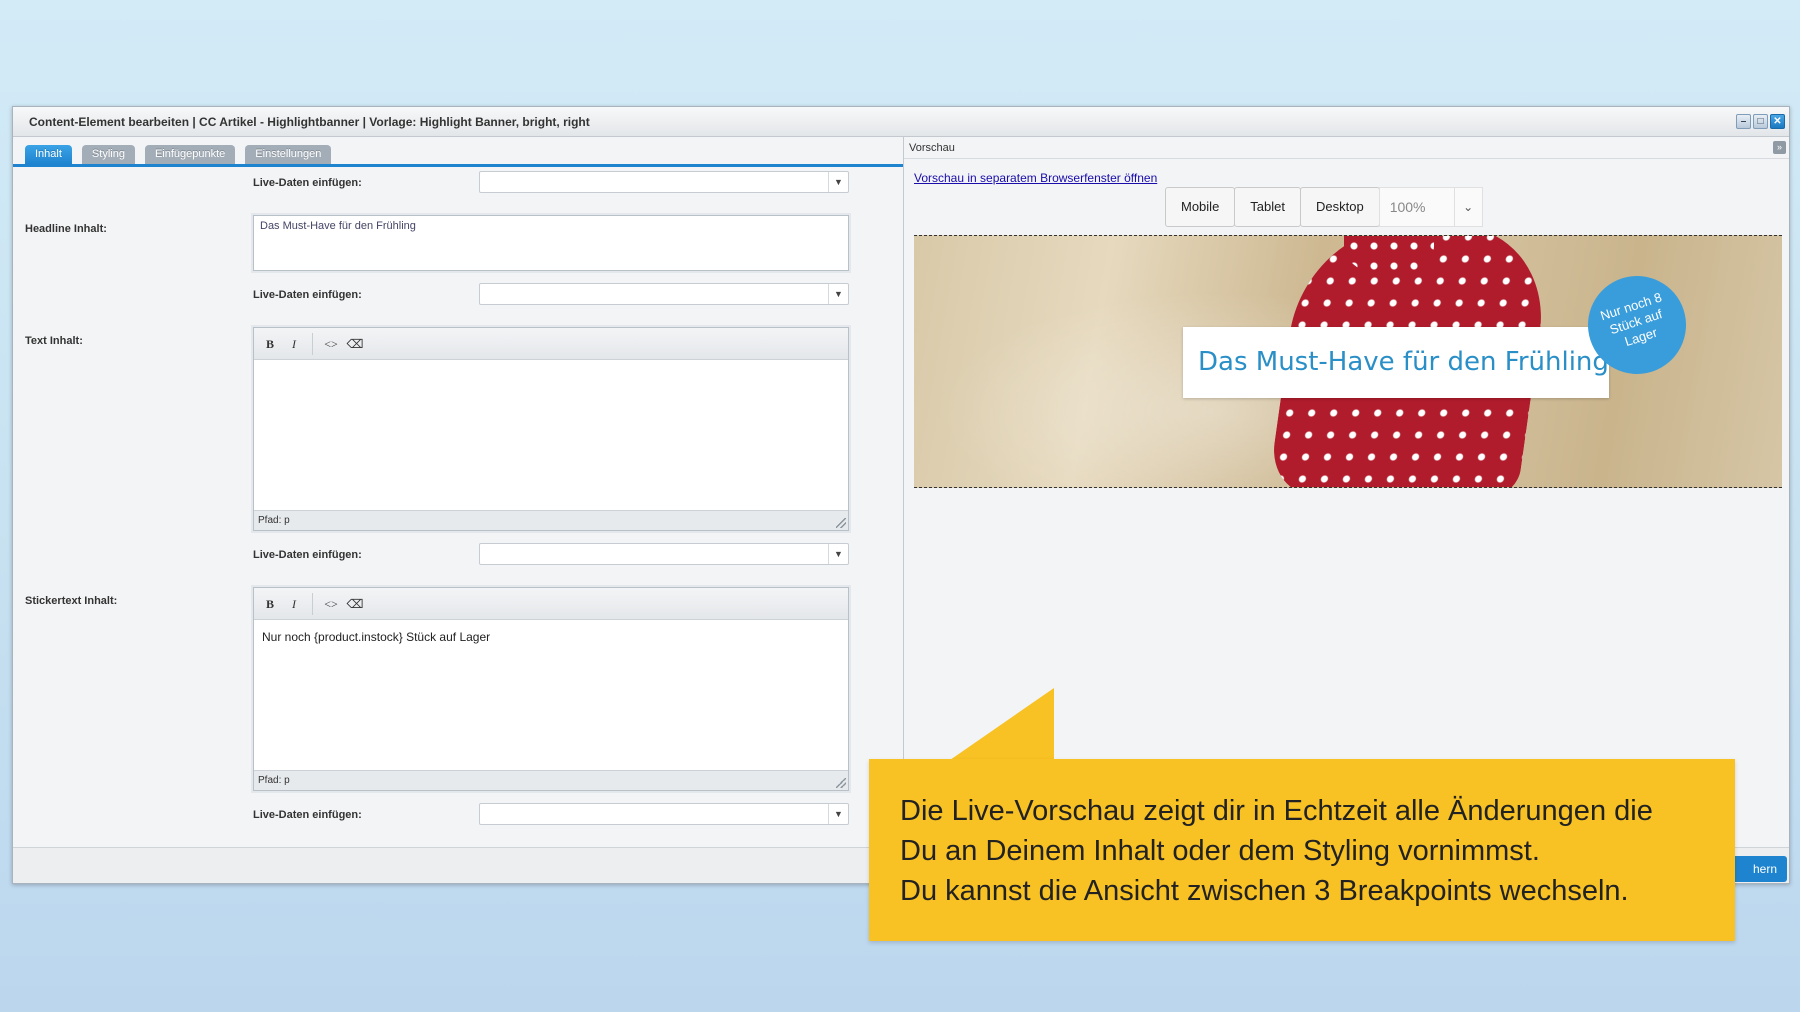 The width and height of the screenshot is (1800, 1012). What do you see at coordinates (108, 154) in the screenshot?
I see `tab-styling: Styling` at bounding box center [108, 154].